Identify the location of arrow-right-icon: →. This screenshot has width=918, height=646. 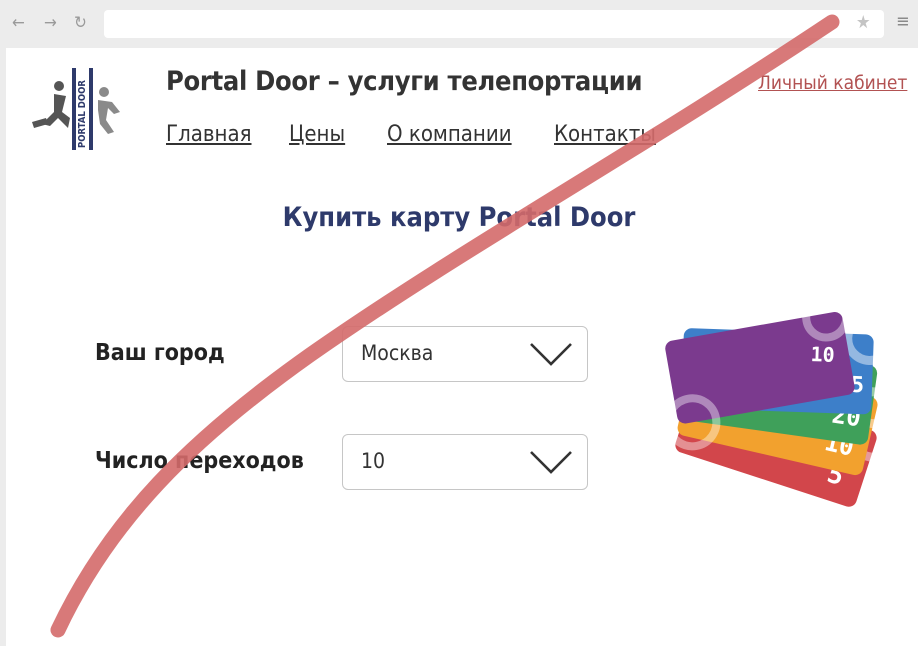
(50, 23).